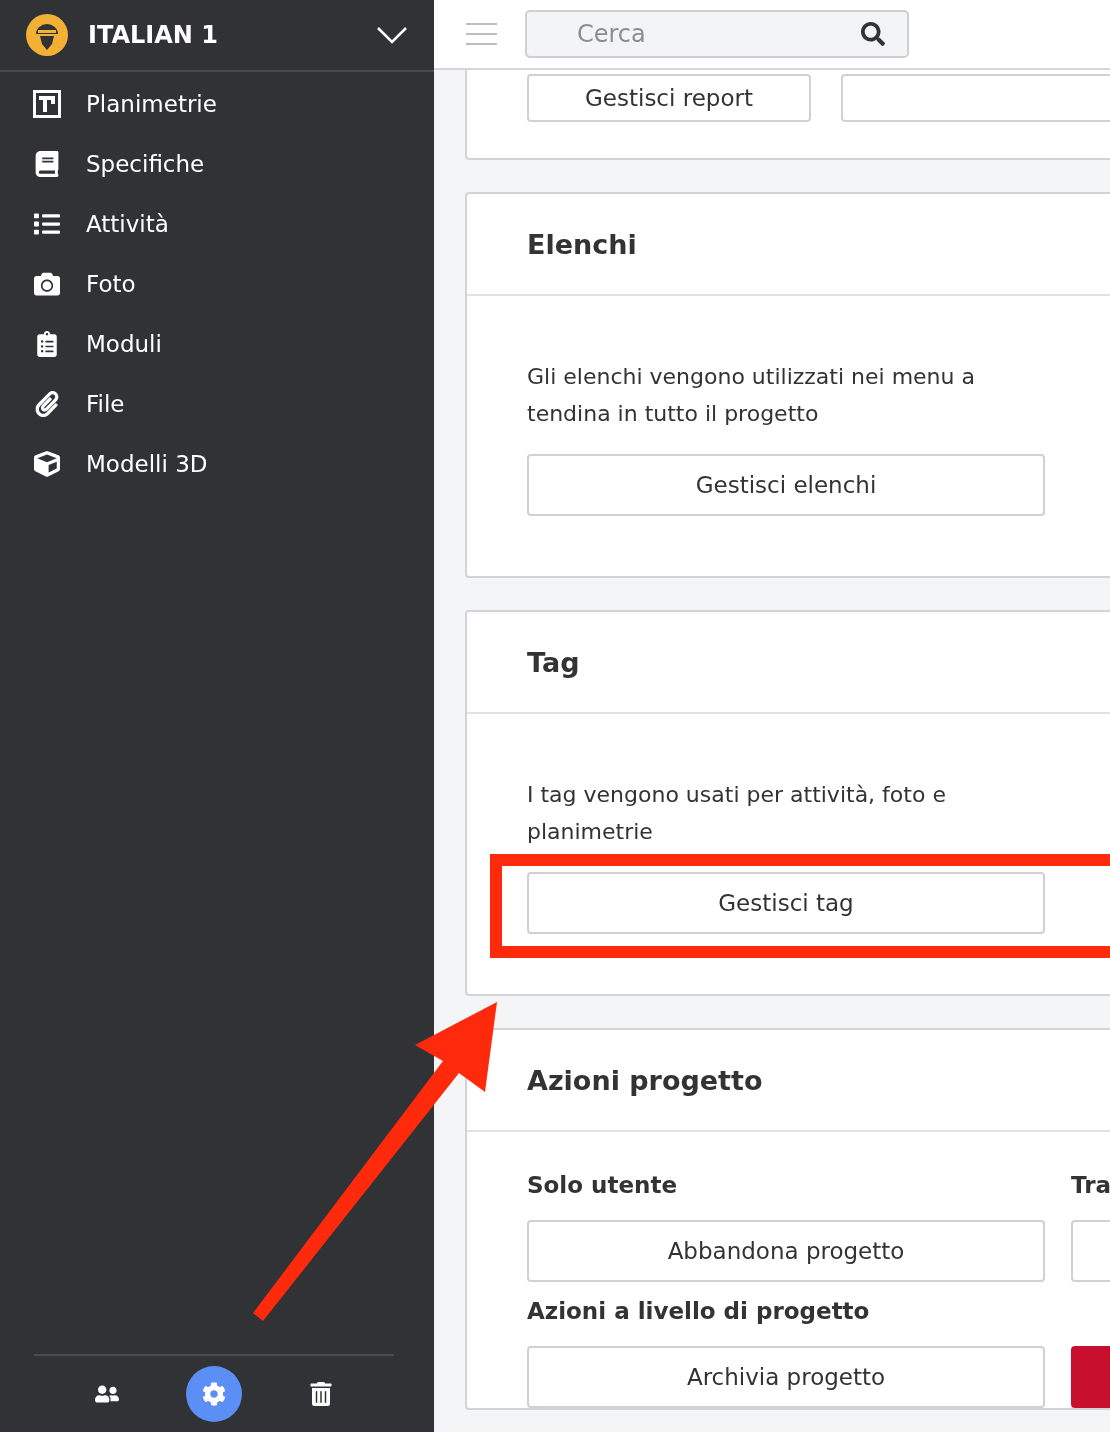 This screenshot has height=1432, width=1110. What do you see at coordinates (786, 1251) in the screenshot?
I see `action-button: Abbandona progetto` at bounding box center [786, 1251].